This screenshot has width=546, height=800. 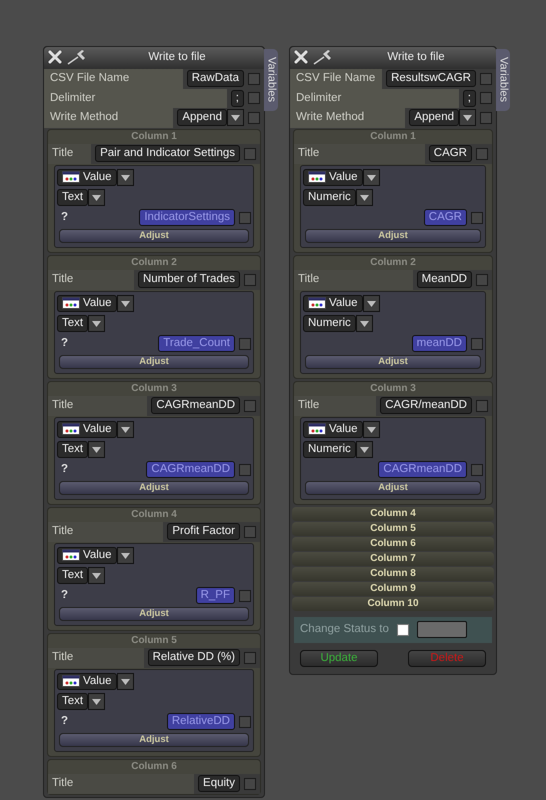 I want to click on title-field: Equity, so click(x=219, y=783).